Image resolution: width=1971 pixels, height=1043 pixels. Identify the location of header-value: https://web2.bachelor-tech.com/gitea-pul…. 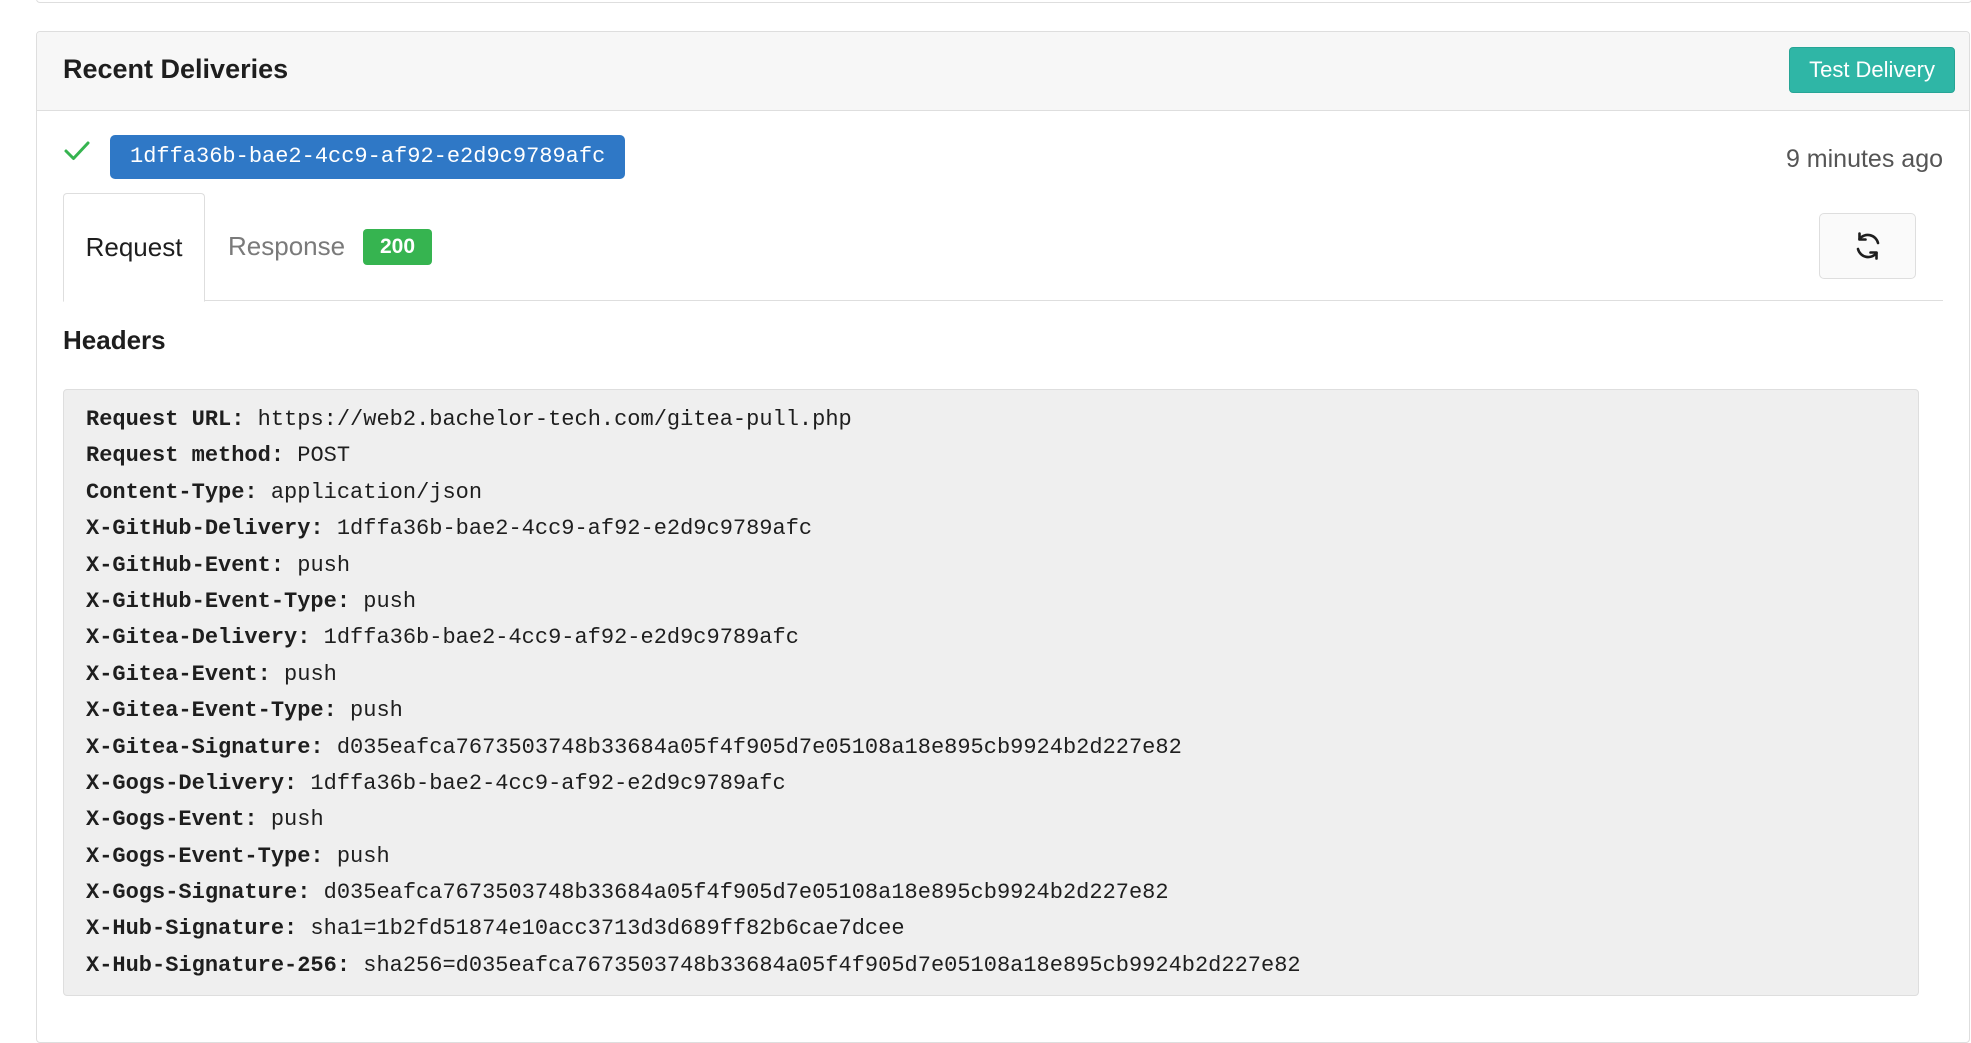
(548, 419).